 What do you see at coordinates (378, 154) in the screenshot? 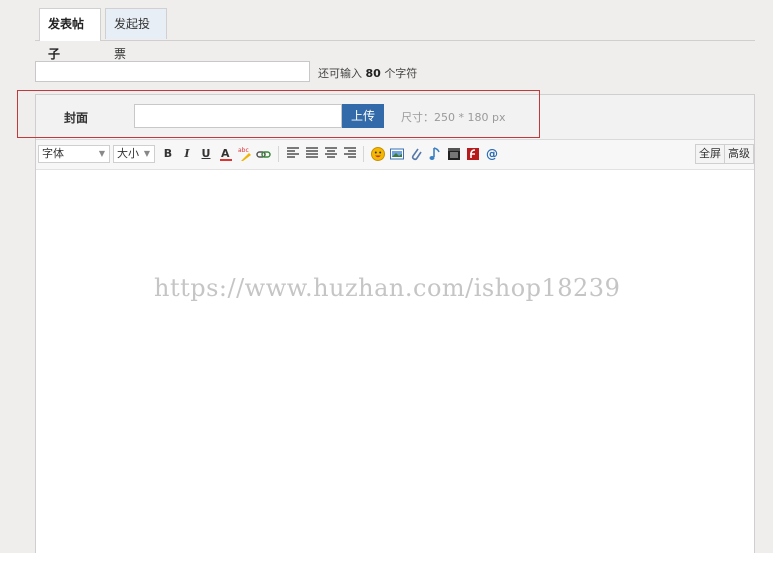
I see `emoji-icon` at bounding box center [378, 154].